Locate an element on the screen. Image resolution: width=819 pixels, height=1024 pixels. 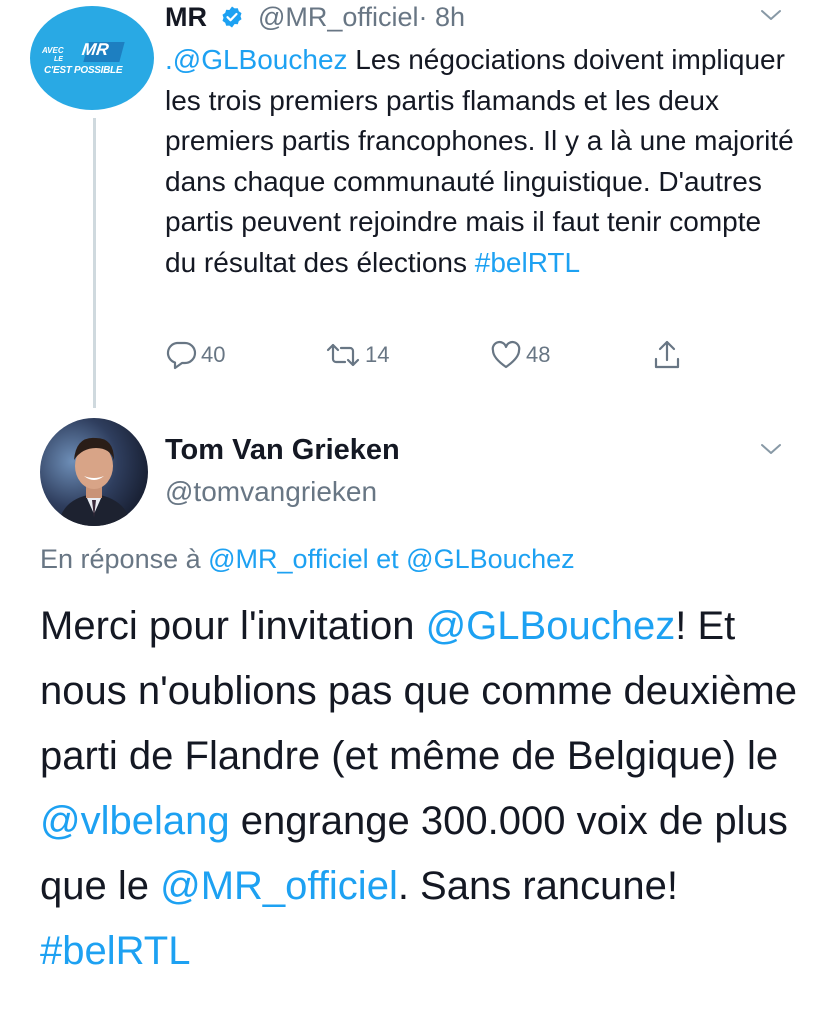
mention-link: @GLBouchez is located at coordinates (551, 626).